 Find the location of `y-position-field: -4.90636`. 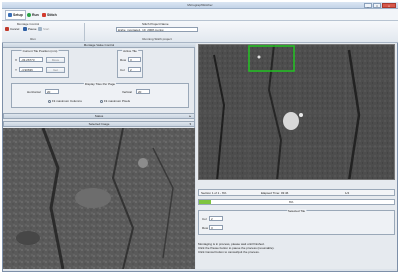

y-position-field: -4.90636 is located at coordinates (31, 69).